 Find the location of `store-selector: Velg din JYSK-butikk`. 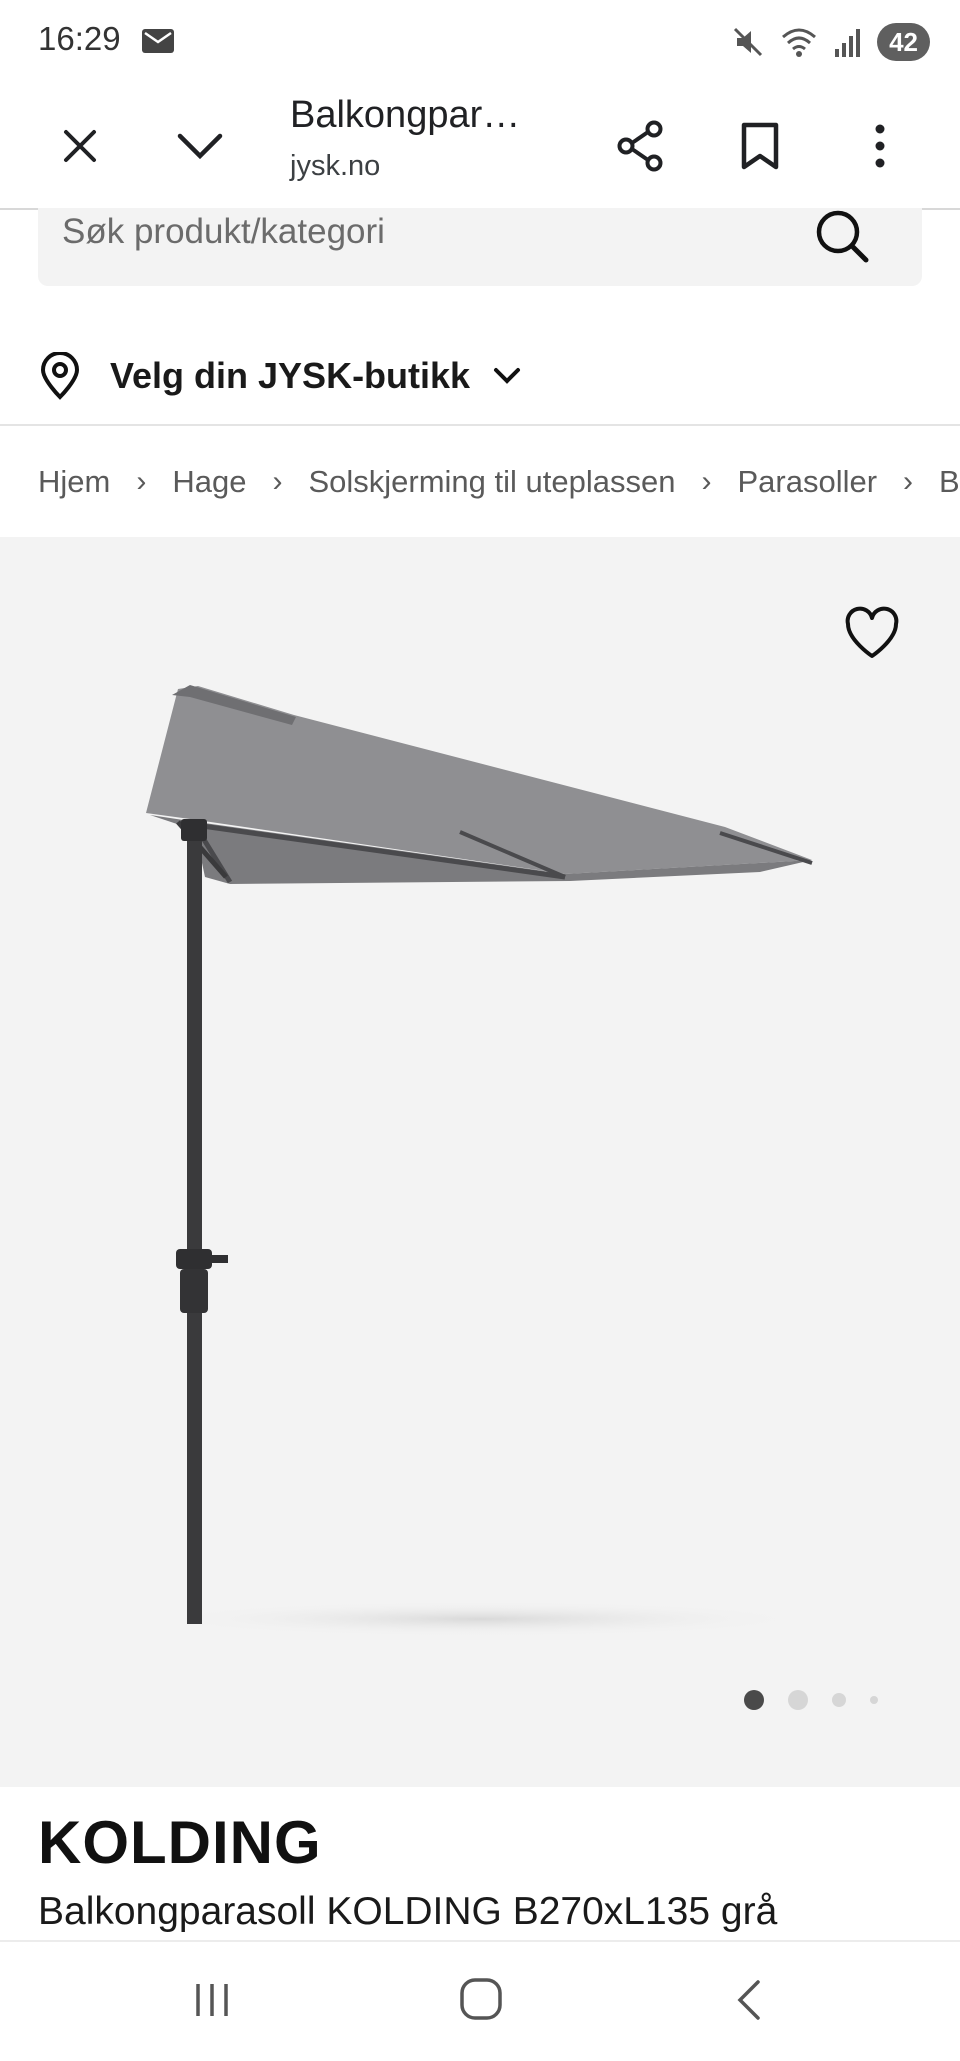

store-selector: Velg din JYSK-butikk is located at coordinates (280, 376).